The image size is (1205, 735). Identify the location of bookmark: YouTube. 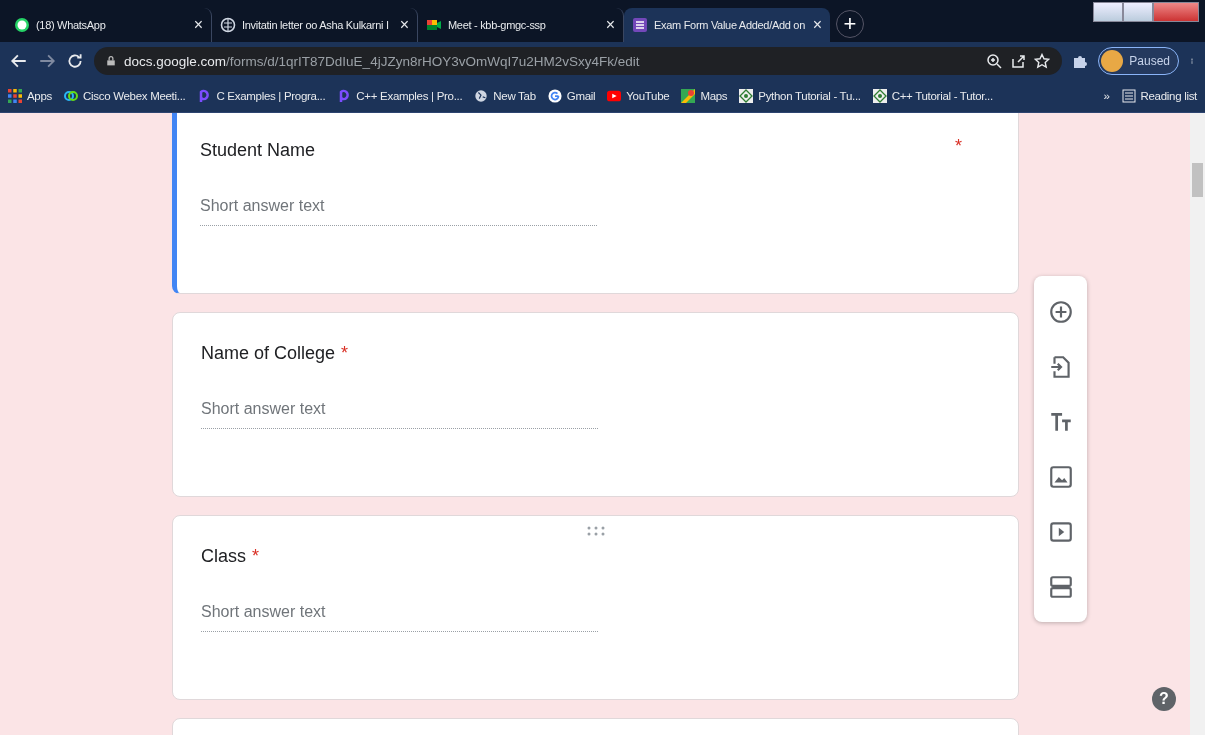
(638, 96).